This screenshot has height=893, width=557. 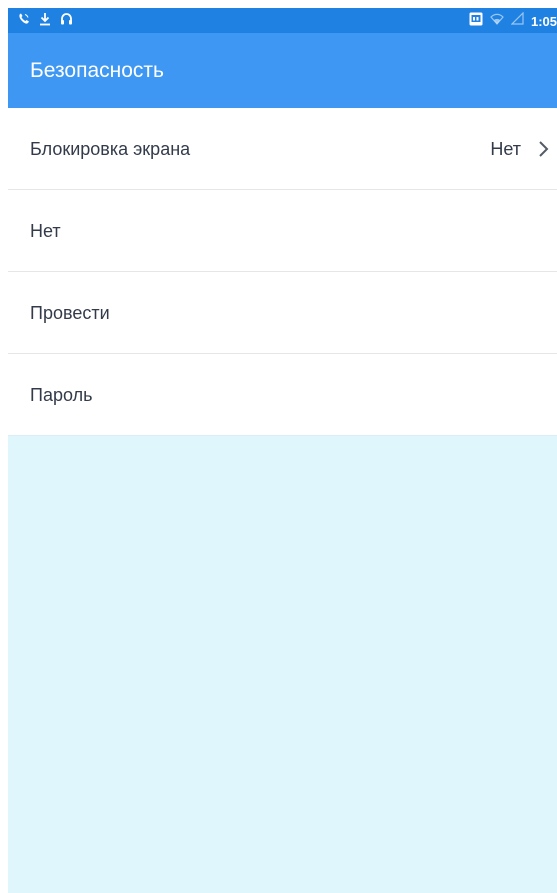 What do you see at coordinates (282, 149) in the screenshot?
I see `list-item-screen-lock: Блокировка экрана Нет` at bounding box center [282, 149].